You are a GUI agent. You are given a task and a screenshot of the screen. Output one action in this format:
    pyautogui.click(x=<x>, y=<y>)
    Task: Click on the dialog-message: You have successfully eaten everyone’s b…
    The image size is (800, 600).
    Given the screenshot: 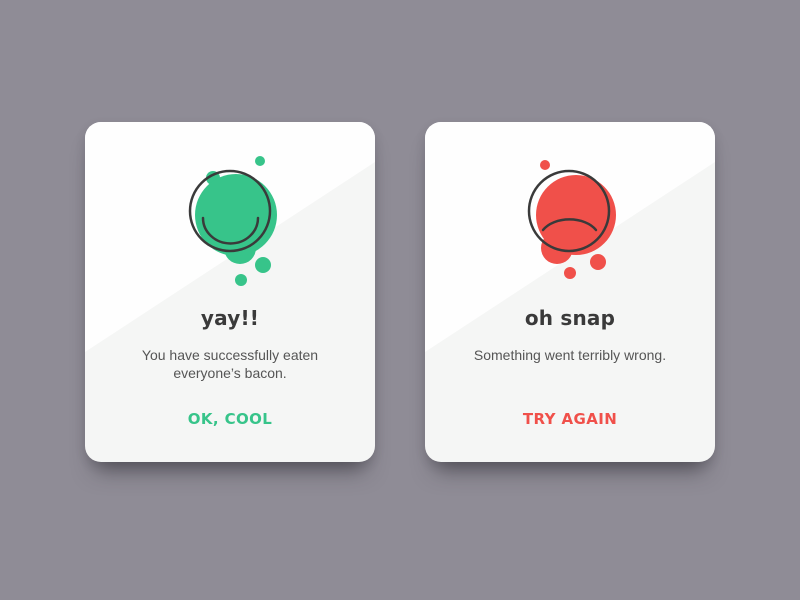 What is the action you would take?
    pyautogui.click(x=230, y=364)
    